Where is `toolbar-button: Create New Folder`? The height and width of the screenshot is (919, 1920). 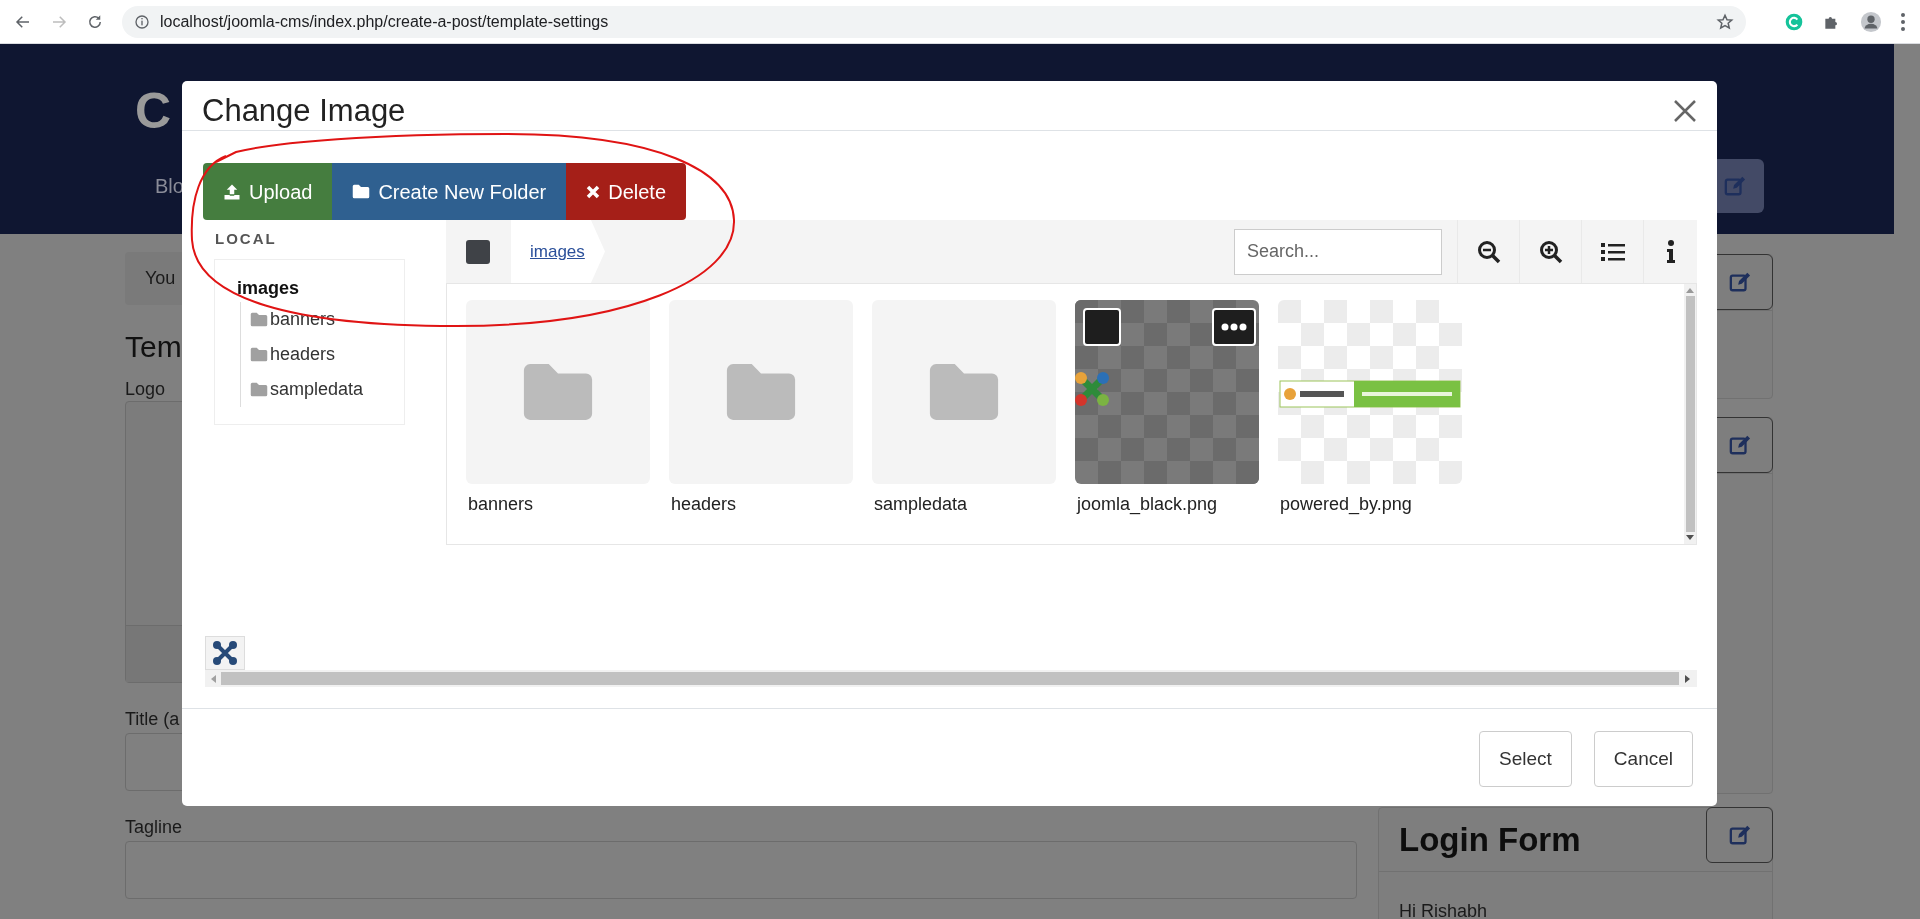 toolbar-button: Create New Folder is located at coordinates (449, 191).